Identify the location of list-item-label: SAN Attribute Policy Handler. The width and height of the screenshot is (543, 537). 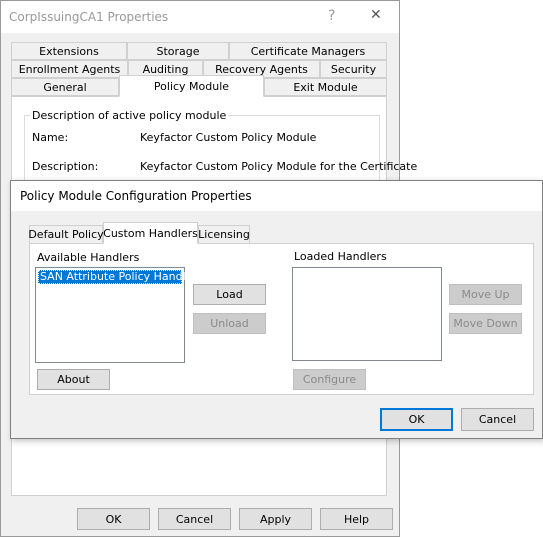
(118, 276).